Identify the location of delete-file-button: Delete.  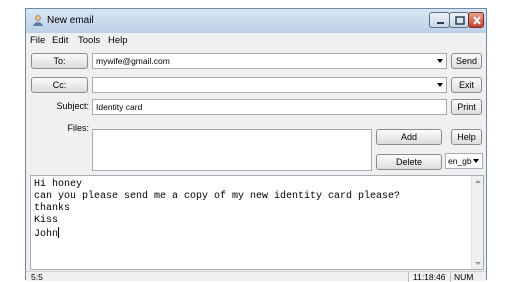
(409, 162).